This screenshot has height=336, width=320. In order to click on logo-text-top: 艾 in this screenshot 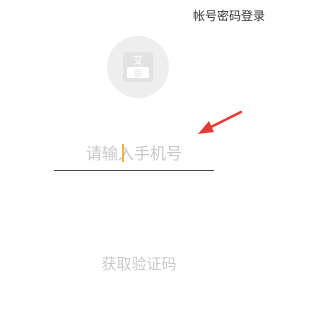, I will do `click(138, 61)`.